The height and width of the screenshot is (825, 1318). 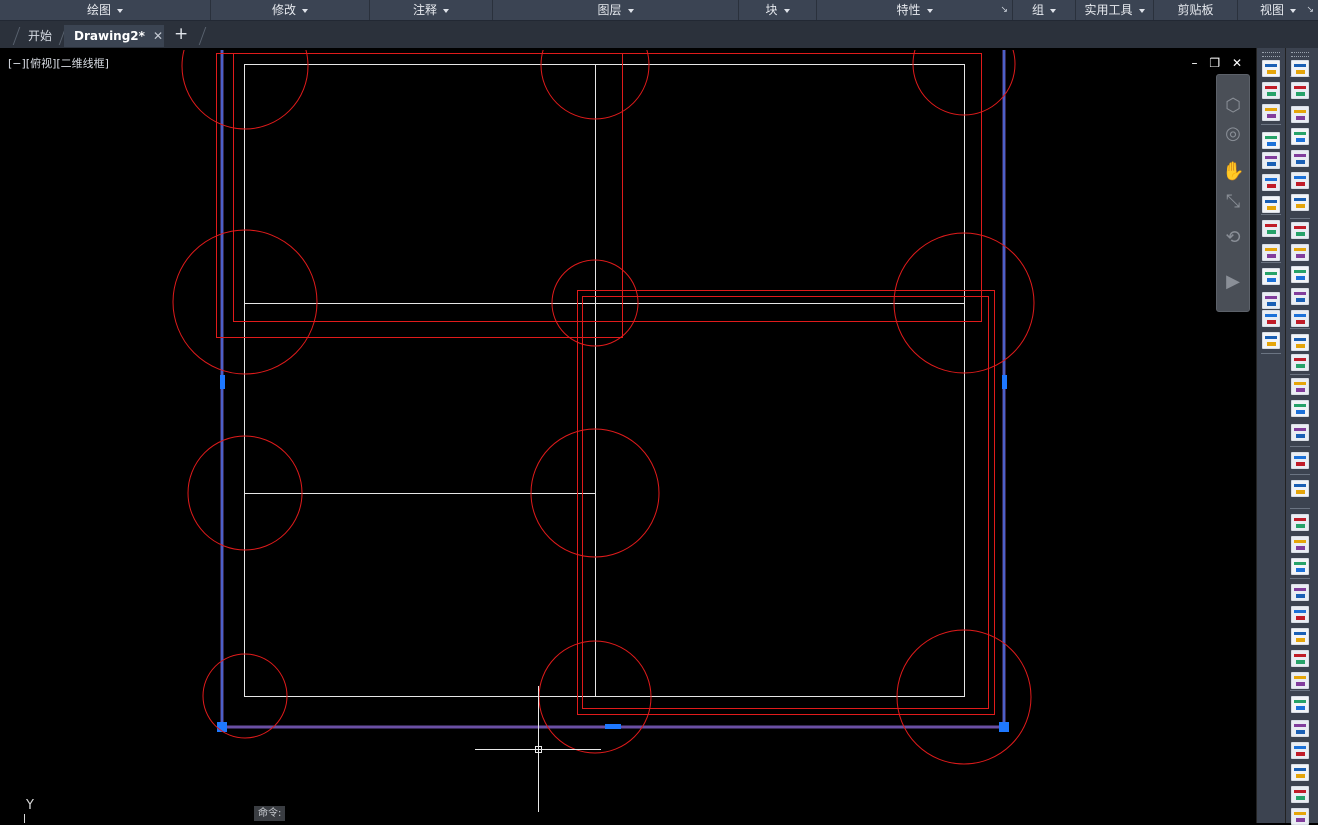 What do you see at coordinates (1233, 172) in the screenshot?
I see `pan-hand-icon: ✋` at bounding box center [1233, 172].